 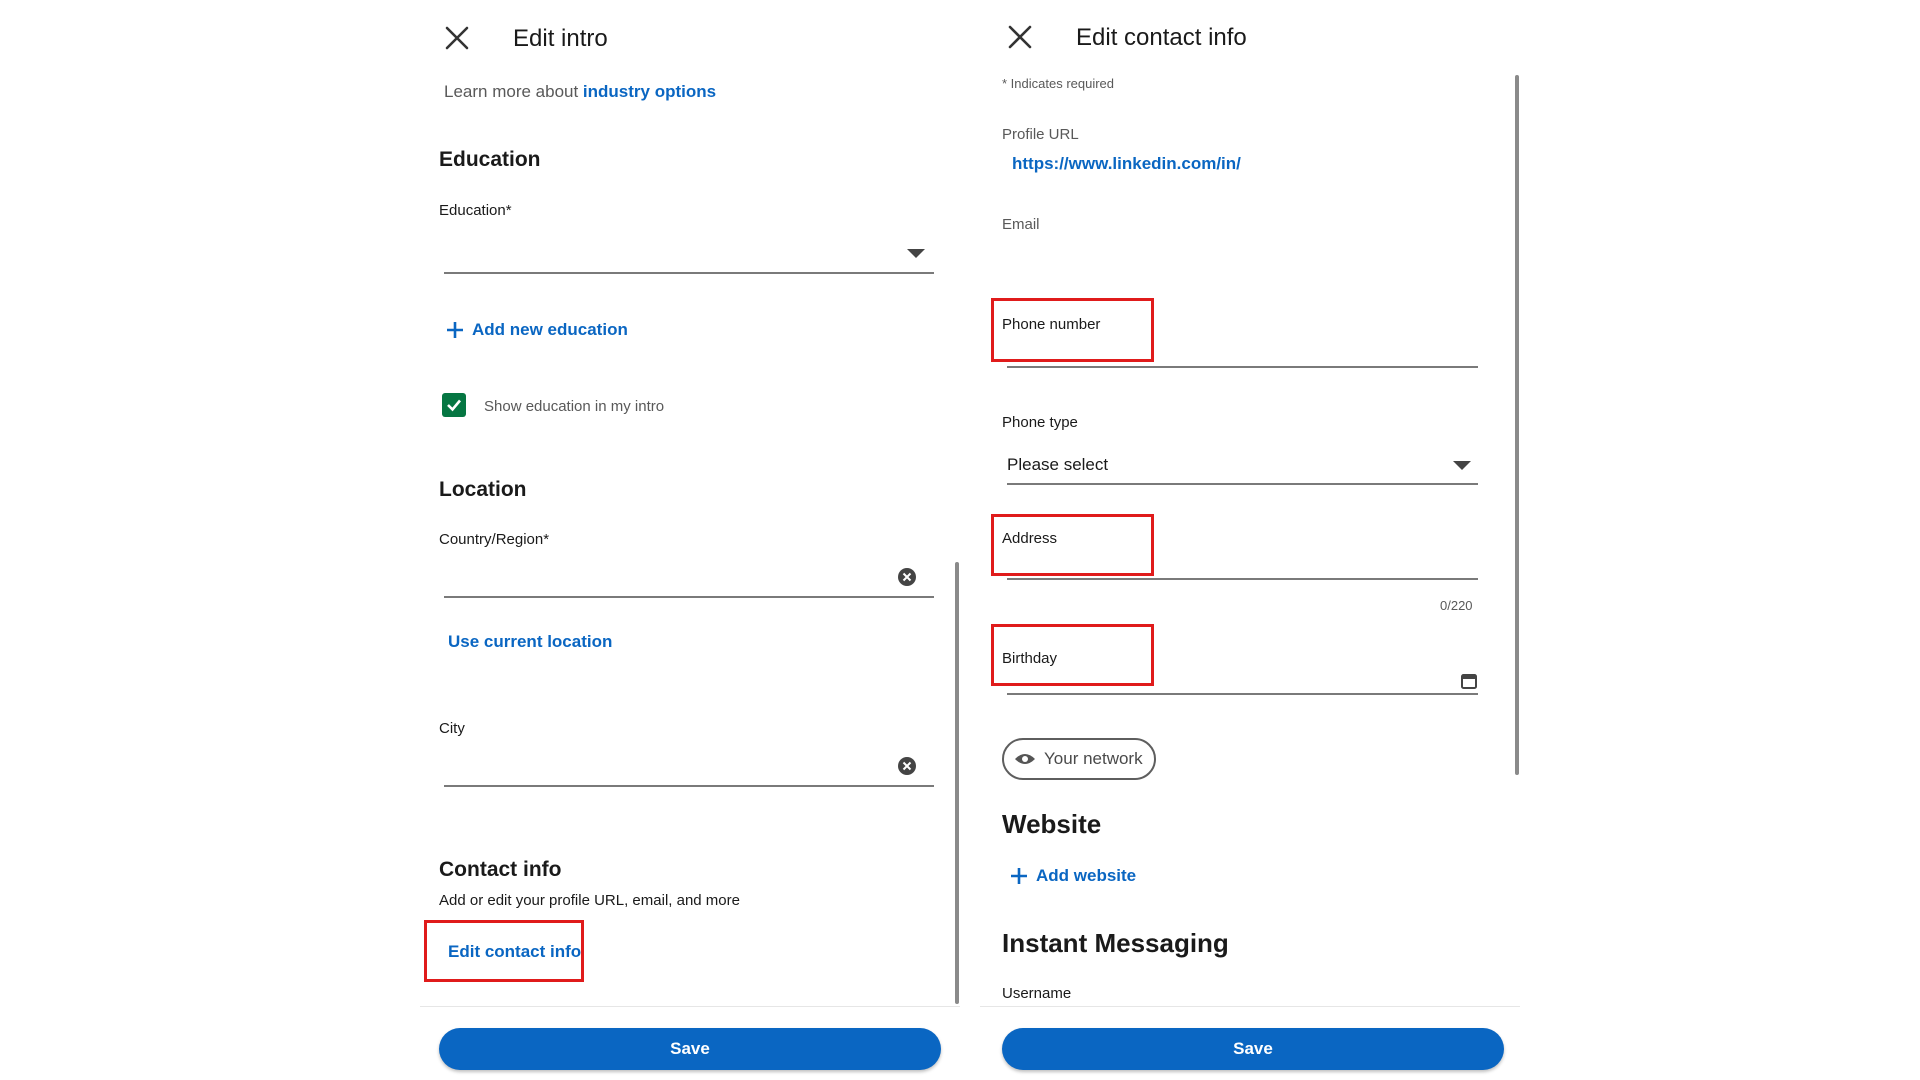 I want to click on address-underline, so click(x=1242, y=579).